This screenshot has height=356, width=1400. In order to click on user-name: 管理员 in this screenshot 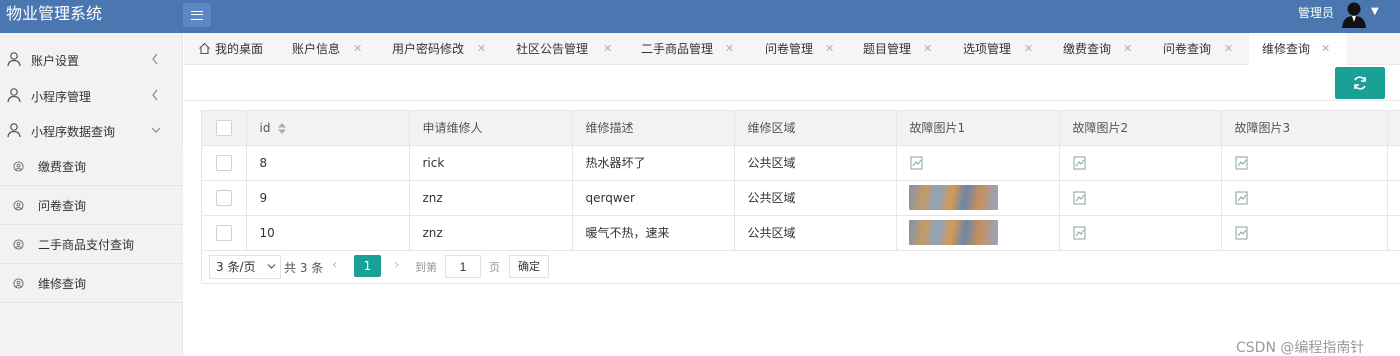, I will do `click(1316, 13)`.